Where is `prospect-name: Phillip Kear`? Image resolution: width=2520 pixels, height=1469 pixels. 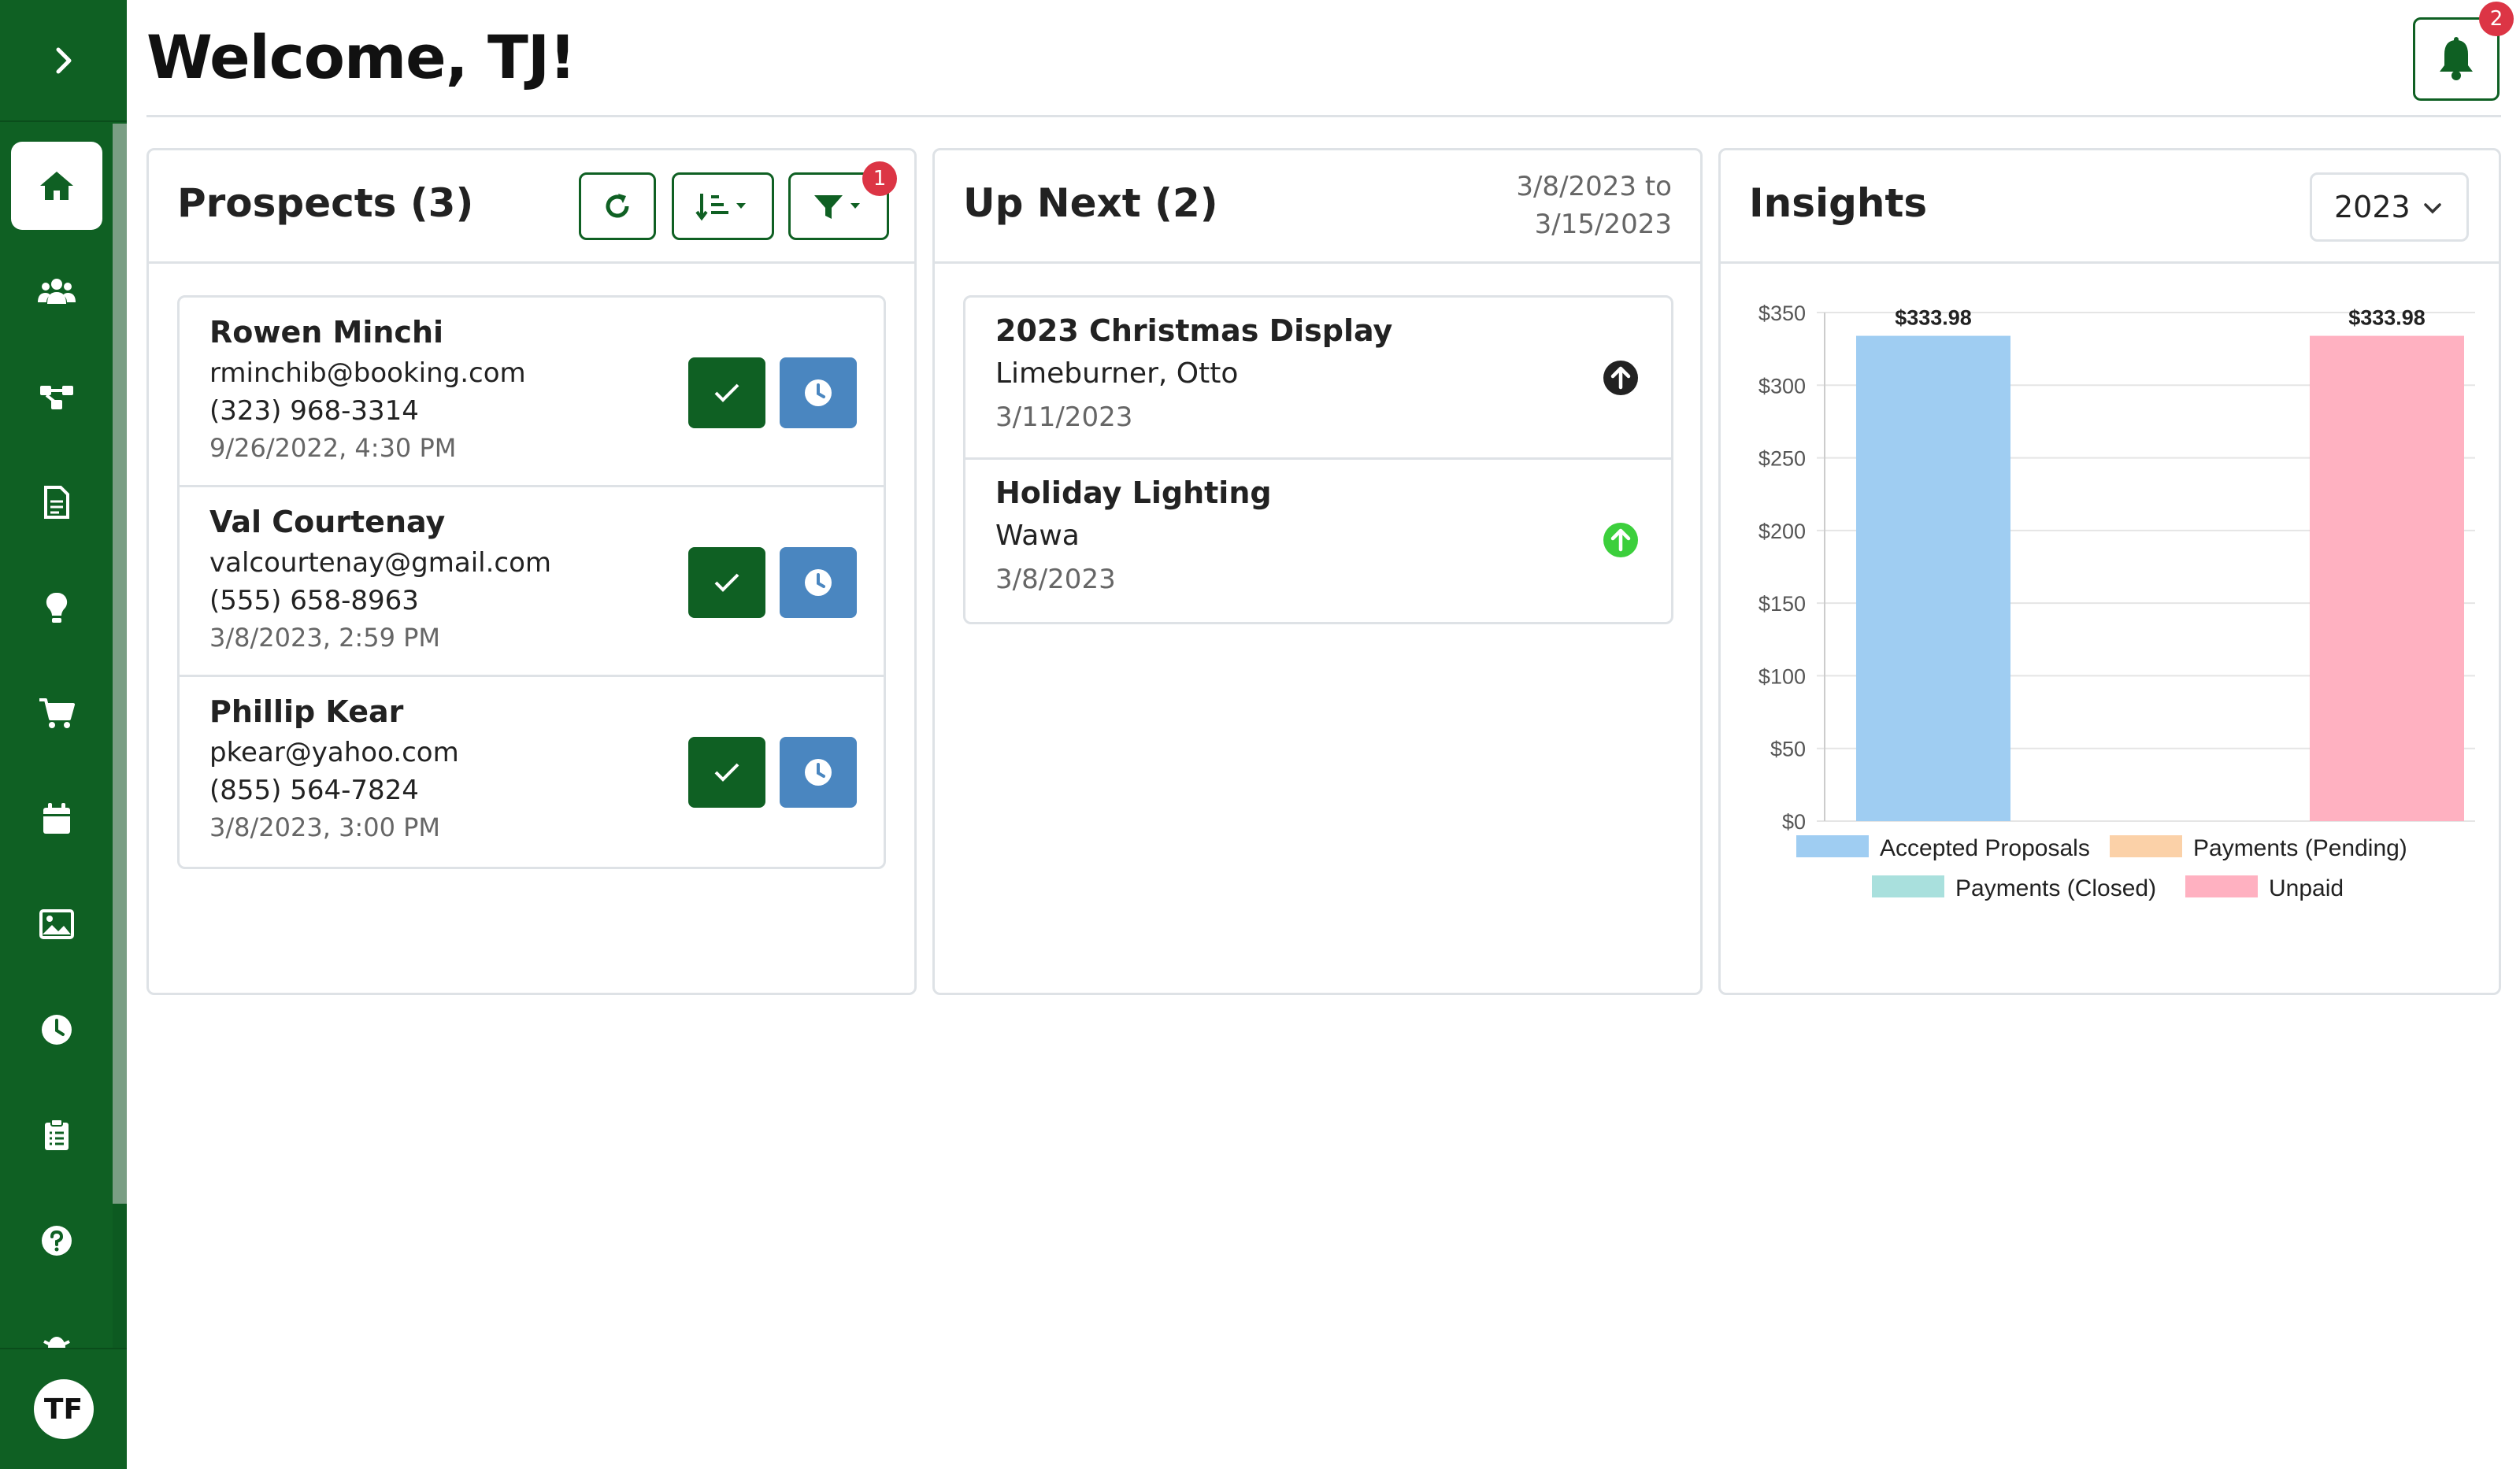 prospect-name: Phillip Kear is located at coordinates (306, 711).